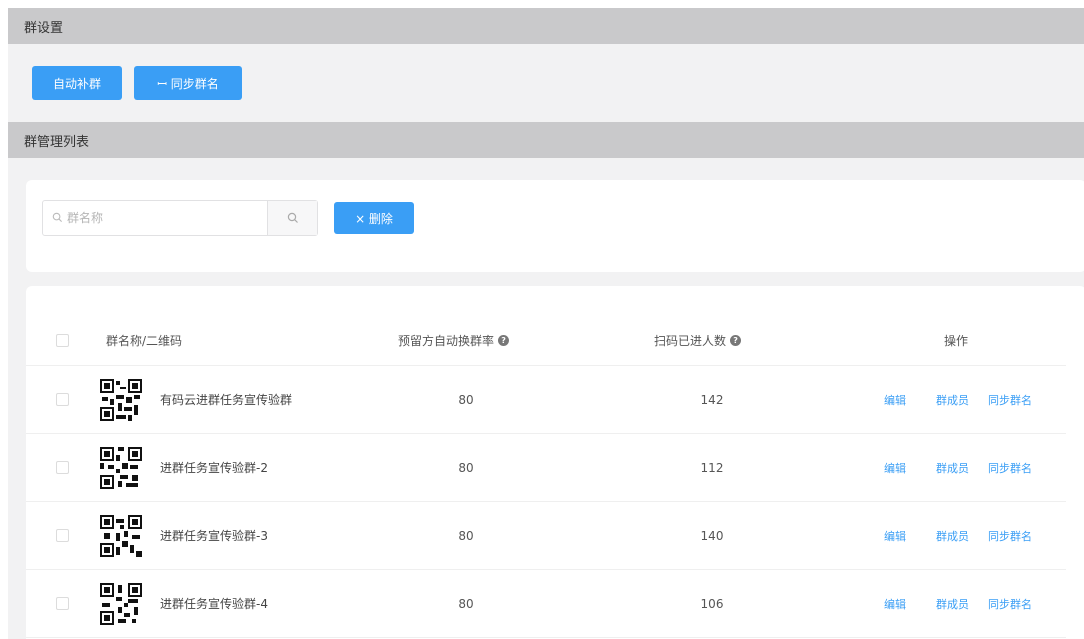 The width and height of the screenshot is (1084, 639). I want to click on search-input, so click(155, 218).